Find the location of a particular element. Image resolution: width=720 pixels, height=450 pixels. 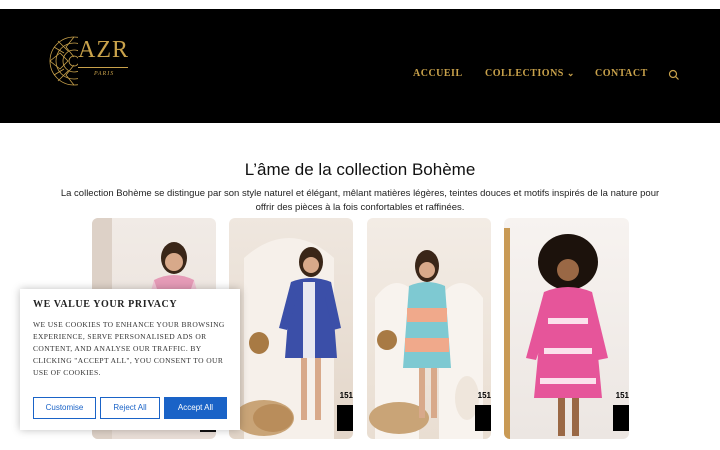

nav-accueil: ACCUEIL is located at coordinates (438, 73).